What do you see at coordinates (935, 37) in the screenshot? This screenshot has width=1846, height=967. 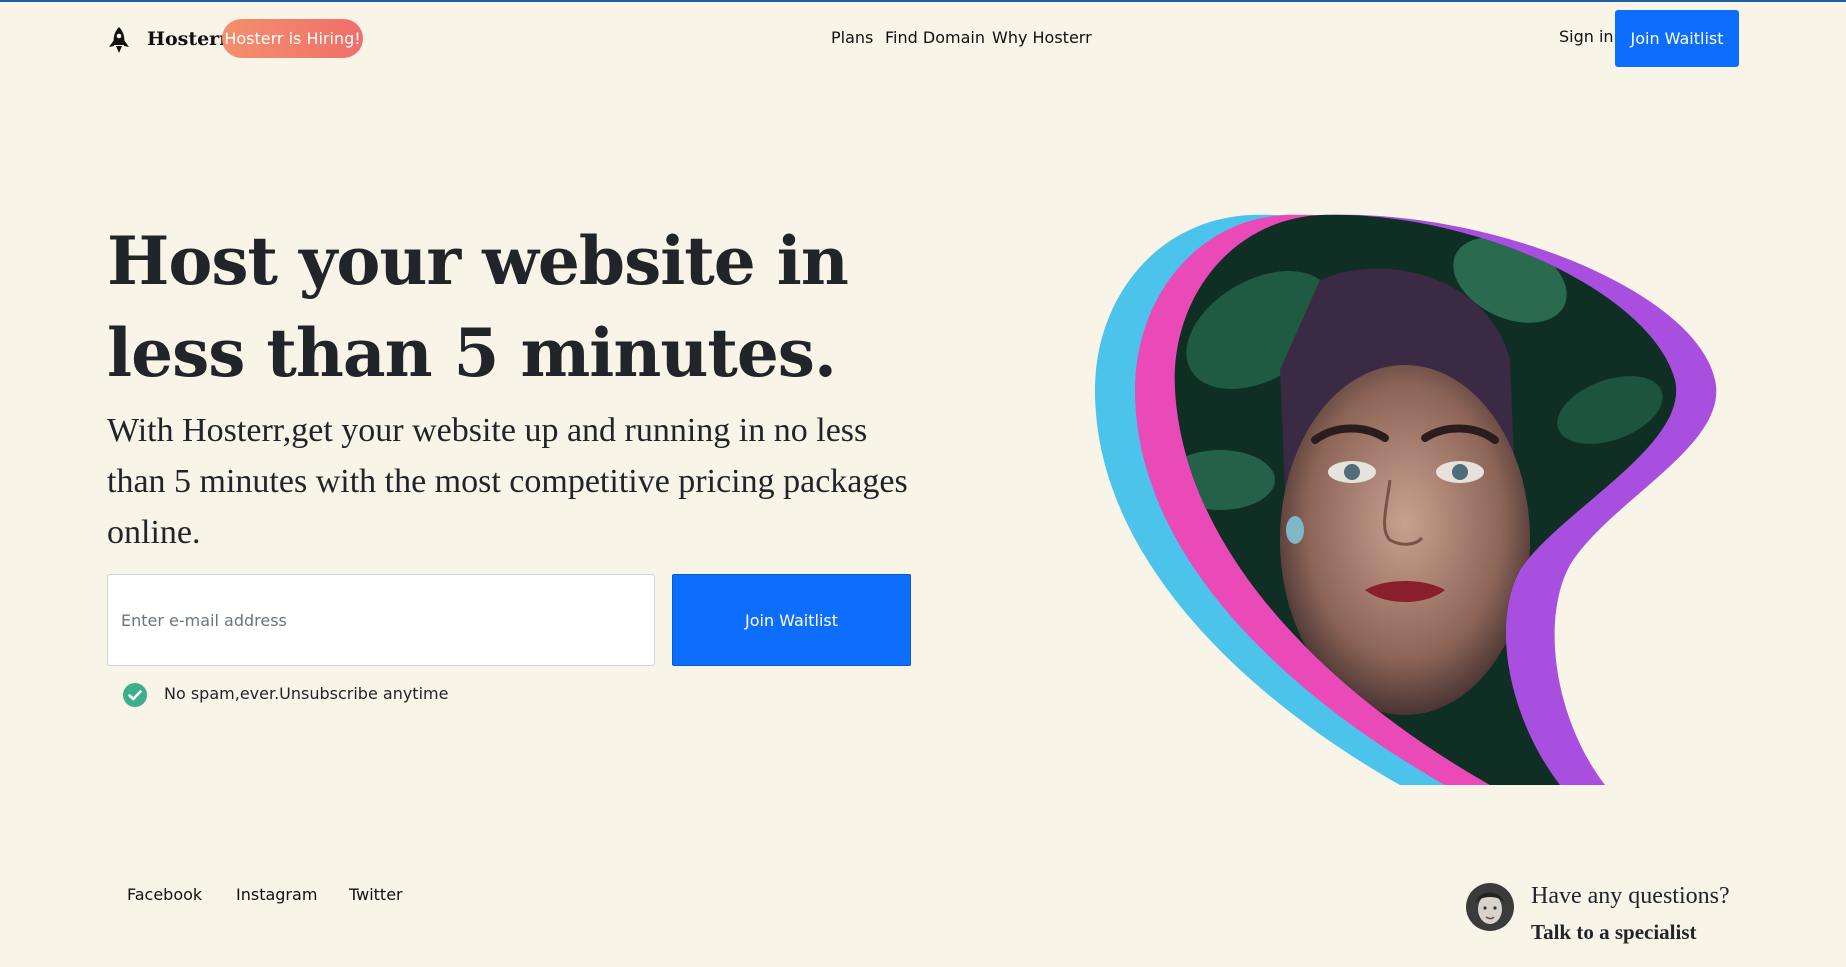 I see `nav-find-domain: Find Domain` at bounding box center [935, 37].